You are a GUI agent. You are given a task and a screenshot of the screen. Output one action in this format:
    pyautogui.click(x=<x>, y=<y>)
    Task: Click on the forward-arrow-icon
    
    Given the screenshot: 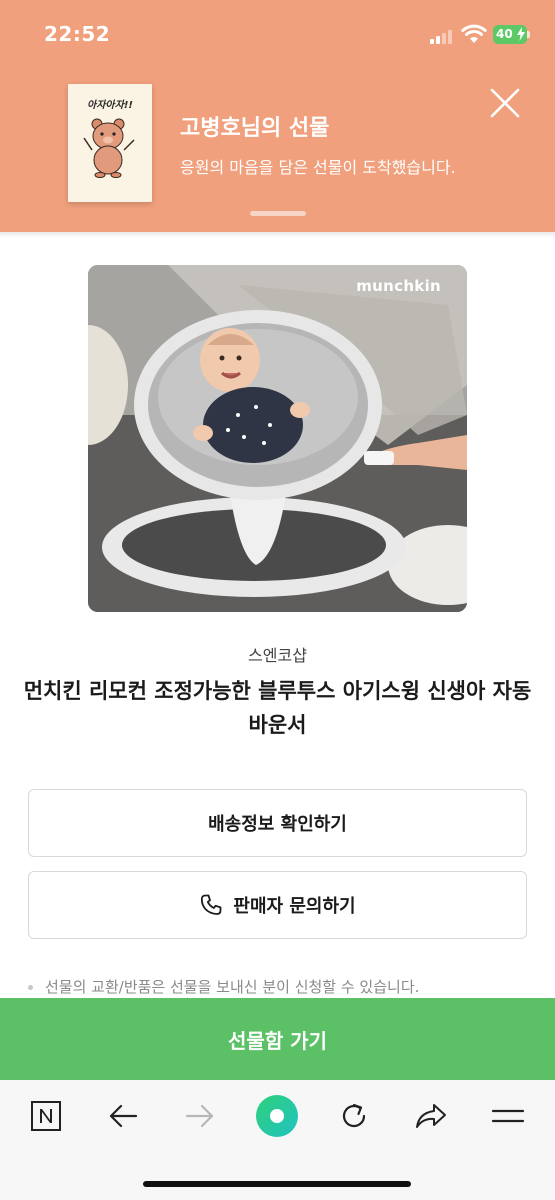 What is the action you would take?
    pyautogui.click(x=200, y=1116)
    